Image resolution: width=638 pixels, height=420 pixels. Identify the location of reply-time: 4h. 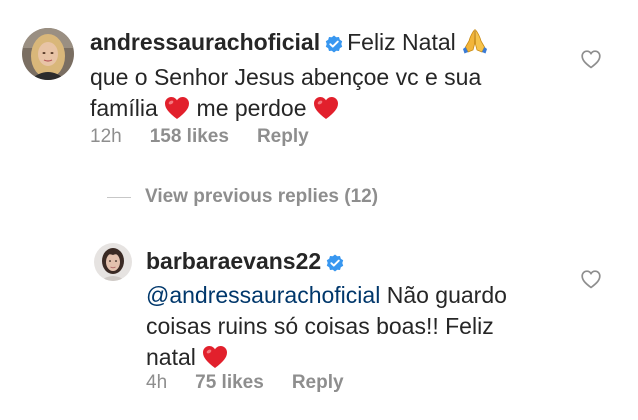
(156, 383).